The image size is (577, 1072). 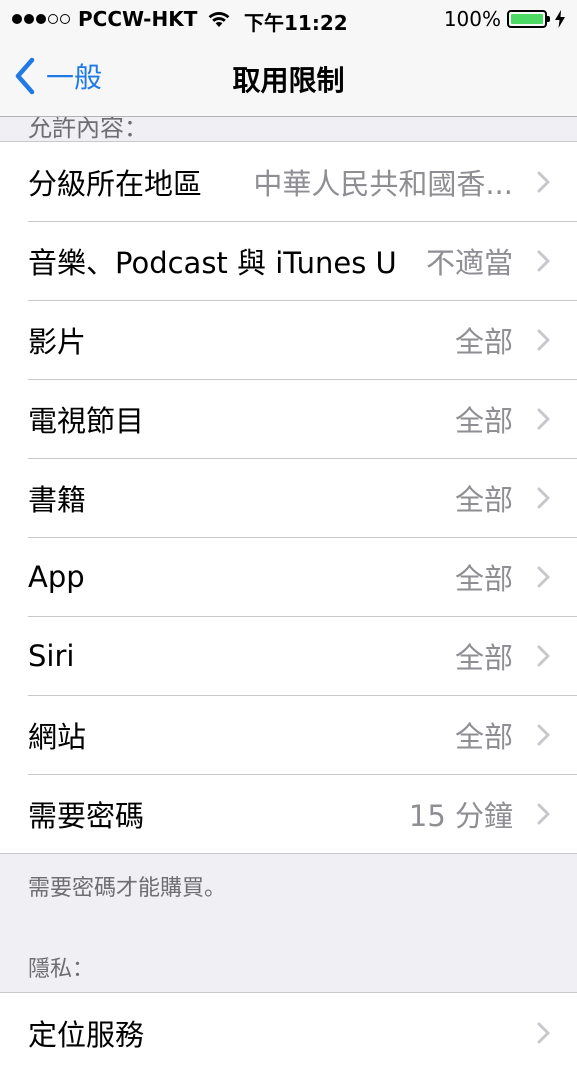 I want to click on row-require-password: 需要密碼 15 分鐘, so click(x=288, y=813).